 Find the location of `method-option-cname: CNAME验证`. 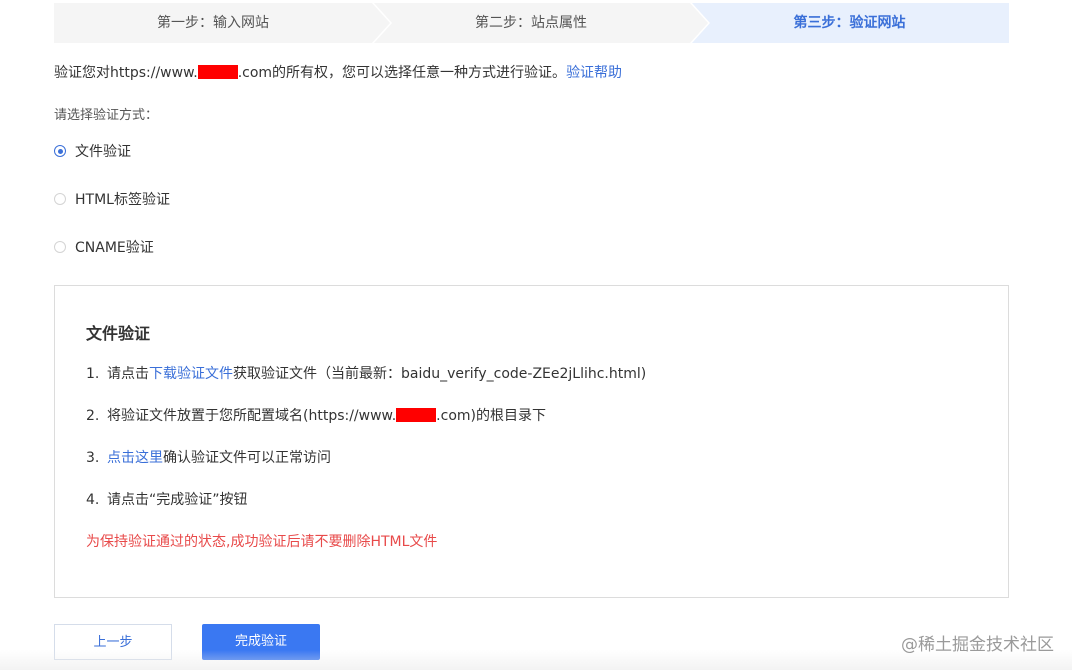

method-option-cname: CNAME验证 is located at coordinates (104, 247).